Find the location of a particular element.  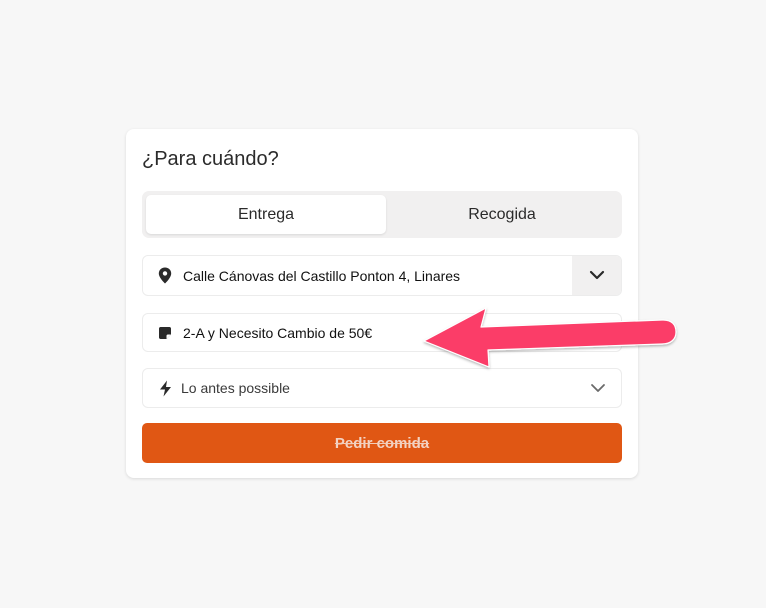

fulfillment-tabs: Entrega Recogida is located at coordinates (382, 214).